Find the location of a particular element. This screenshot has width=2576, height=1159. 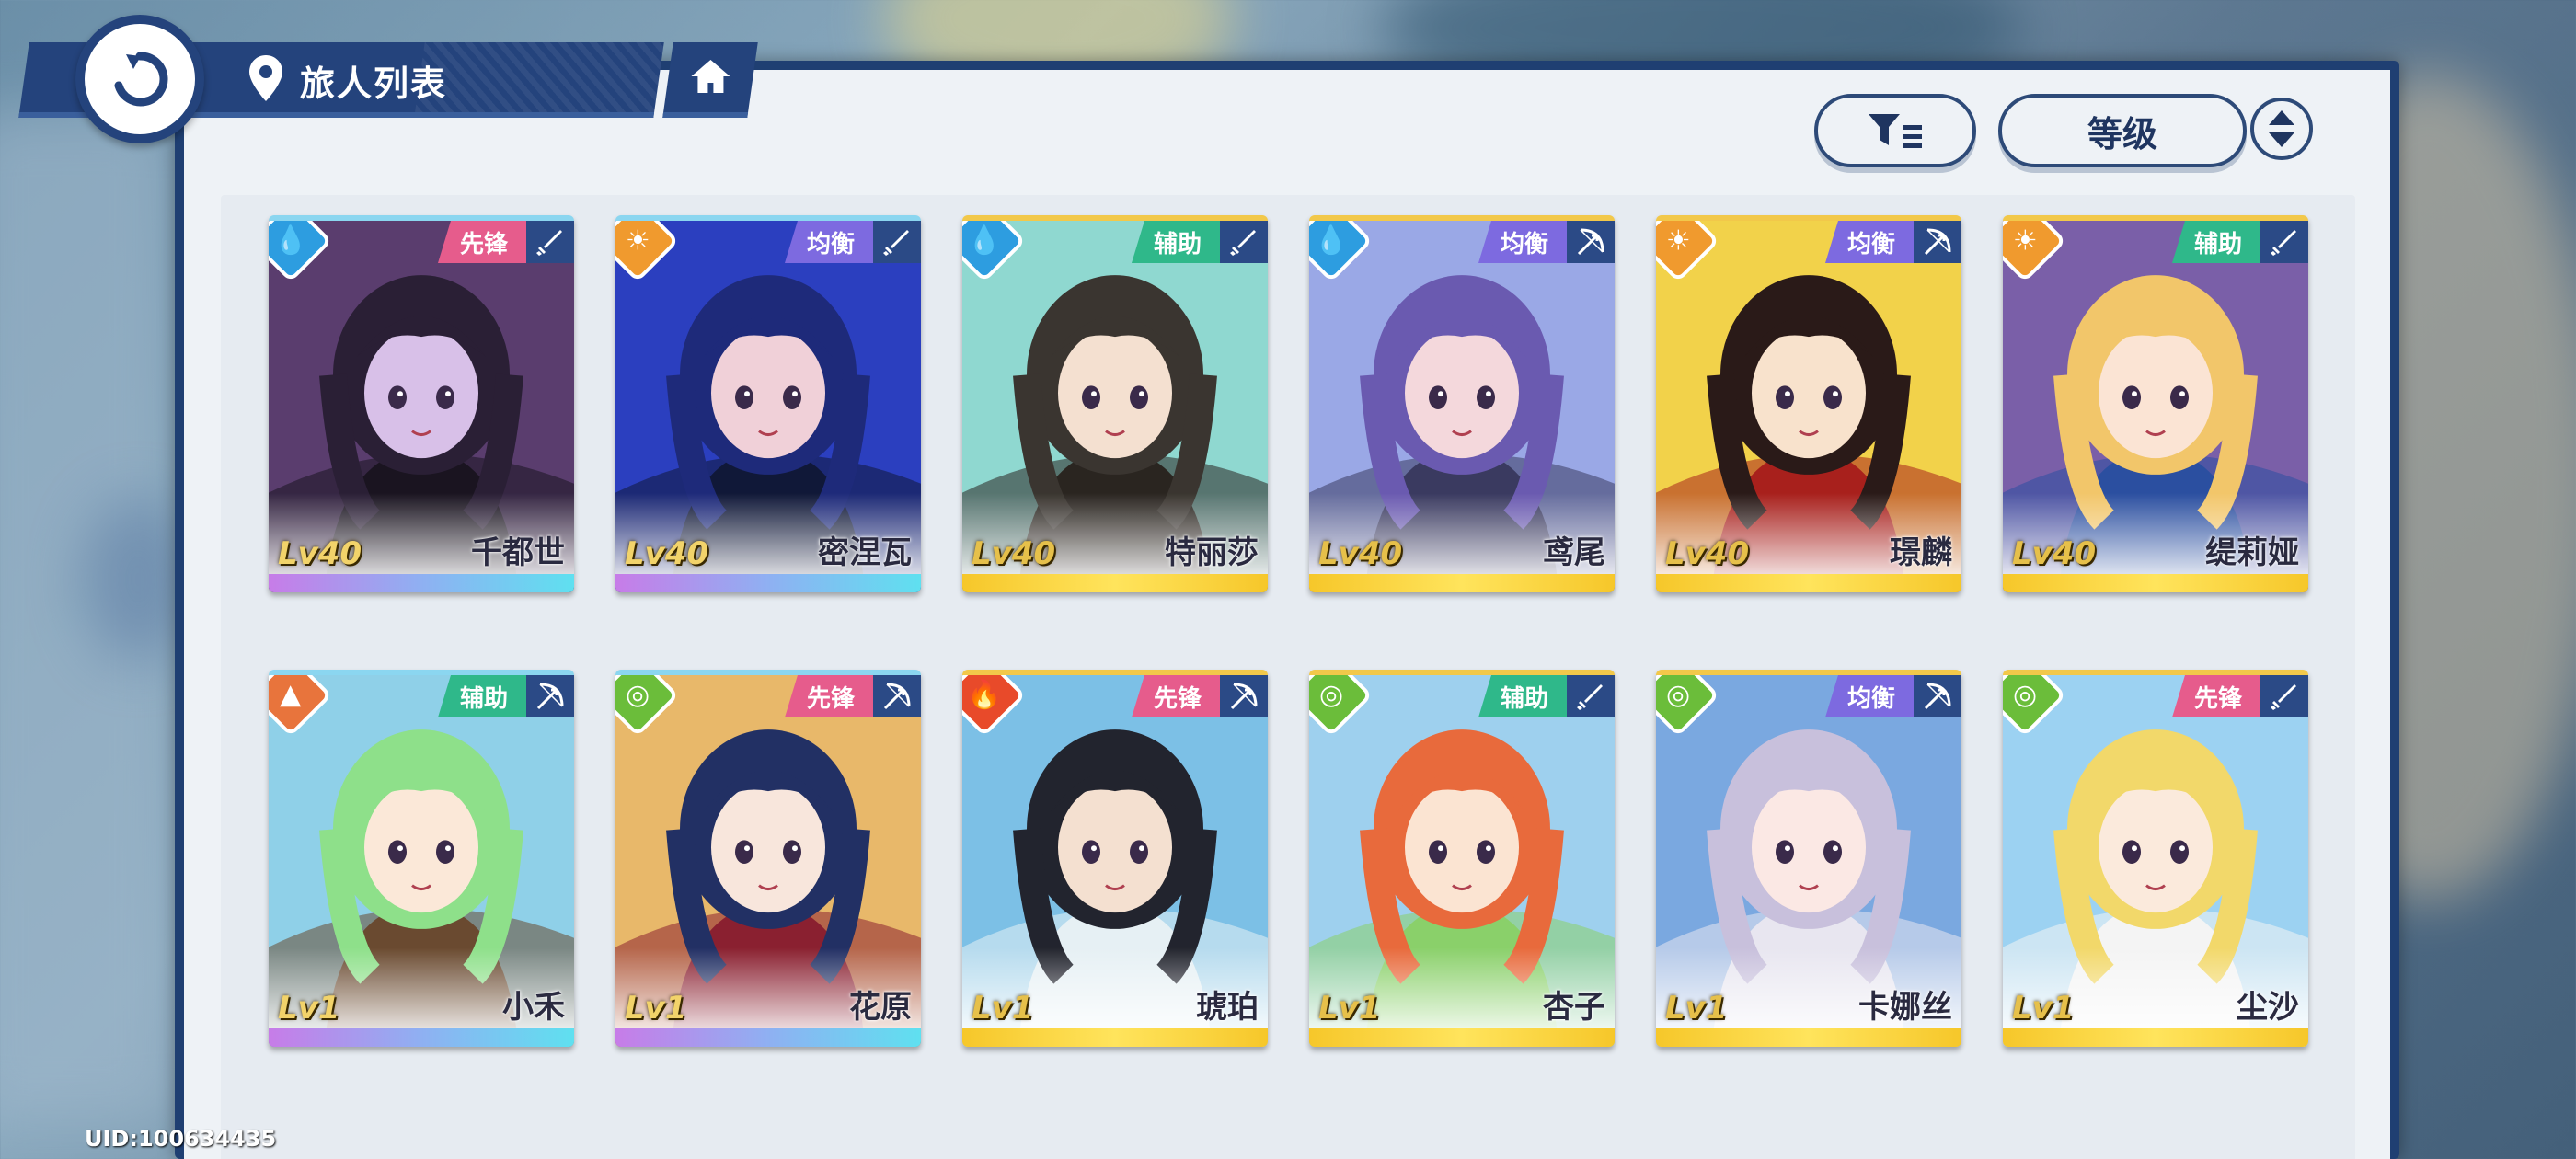

sort-order-button is located at coordinates (2281, 129).